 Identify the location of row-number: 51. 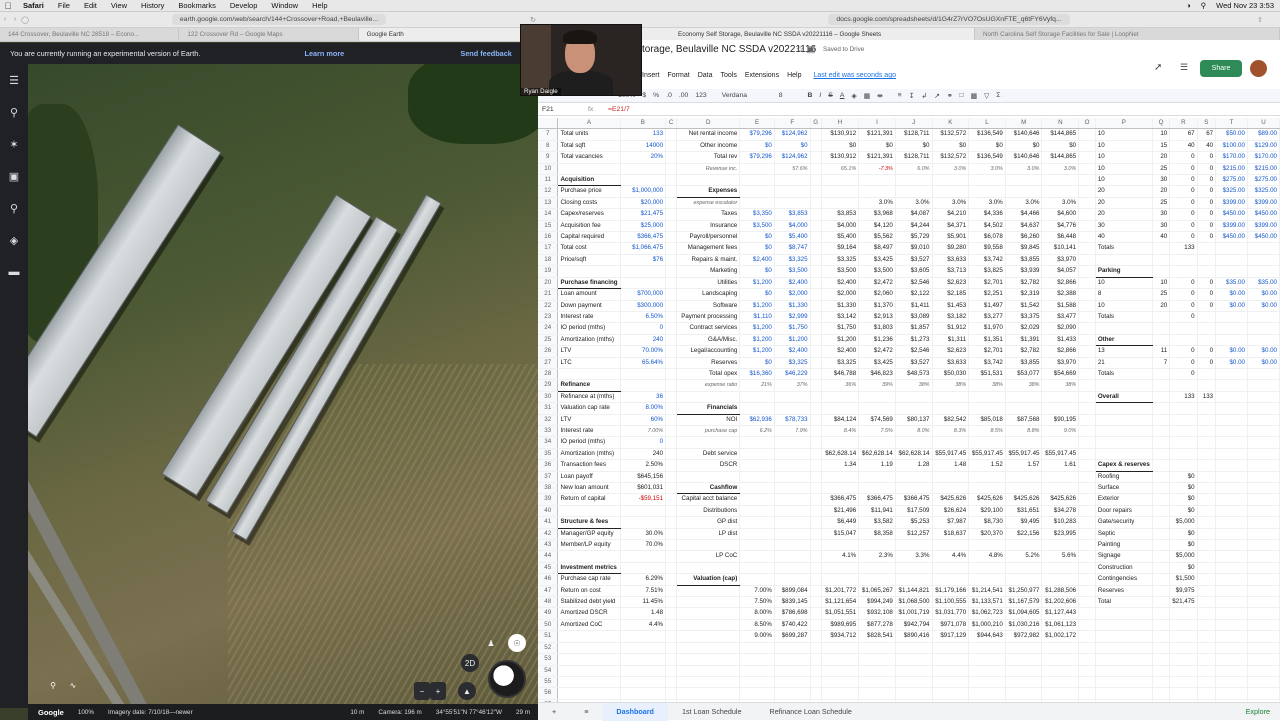
(548, 636).